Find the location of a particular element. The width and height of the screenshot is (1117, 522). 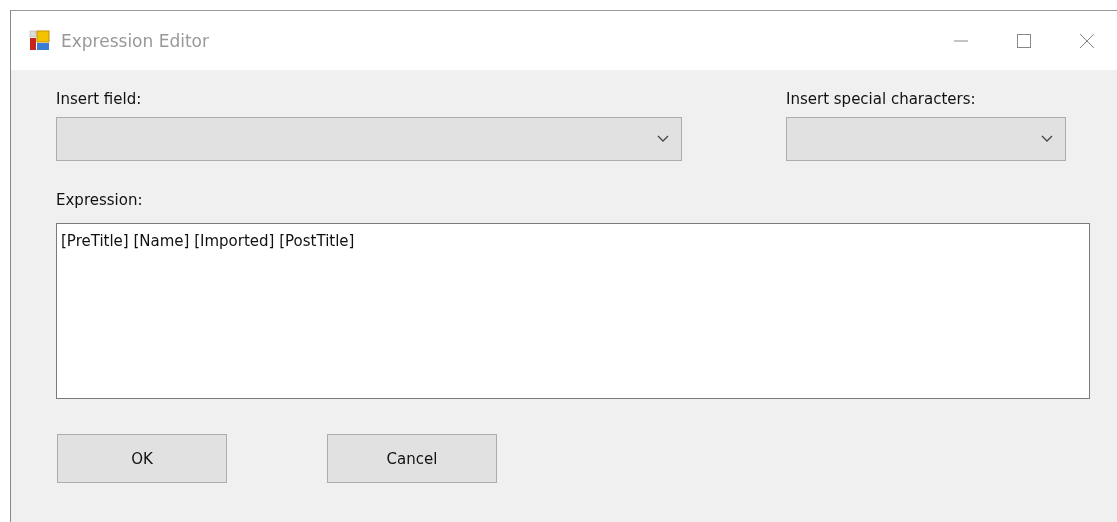

field-label: Insert field: is located at coordinates (99, 99).